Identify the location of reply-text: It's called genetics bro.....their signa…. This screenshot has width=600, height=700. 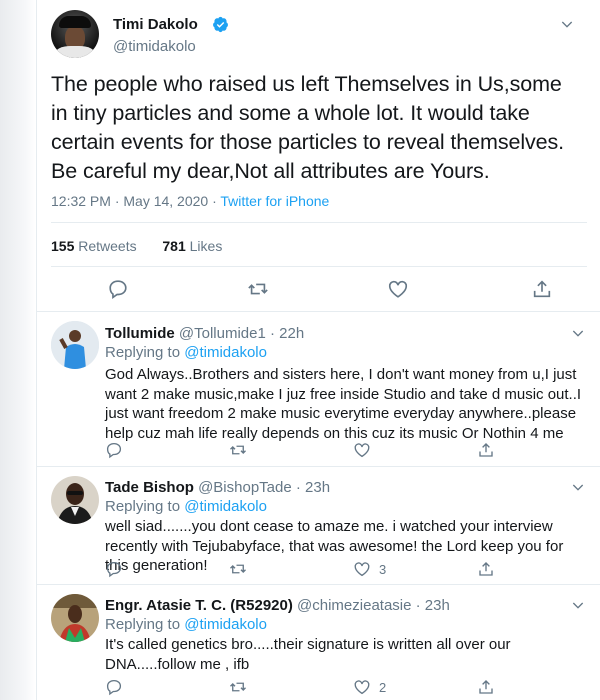
(308, 654).